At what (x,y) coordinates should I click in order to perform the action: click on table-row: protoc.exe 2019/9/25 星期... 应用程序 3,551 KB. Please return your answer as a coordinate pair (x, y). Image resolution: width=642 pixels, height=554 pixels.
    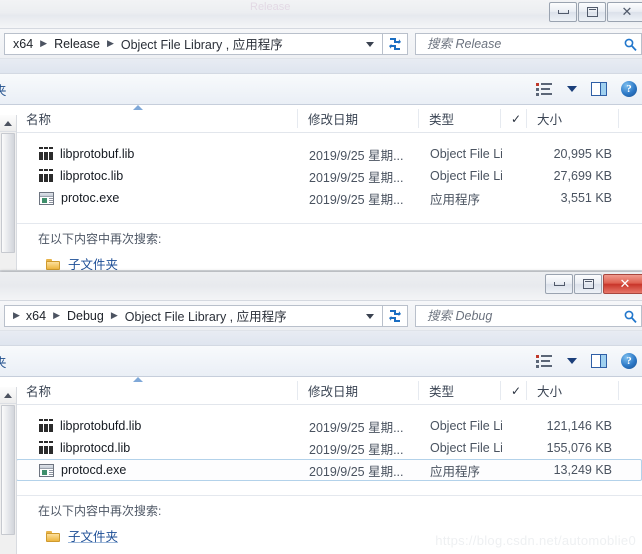
    Looking at the image, I should click on (329, 198).